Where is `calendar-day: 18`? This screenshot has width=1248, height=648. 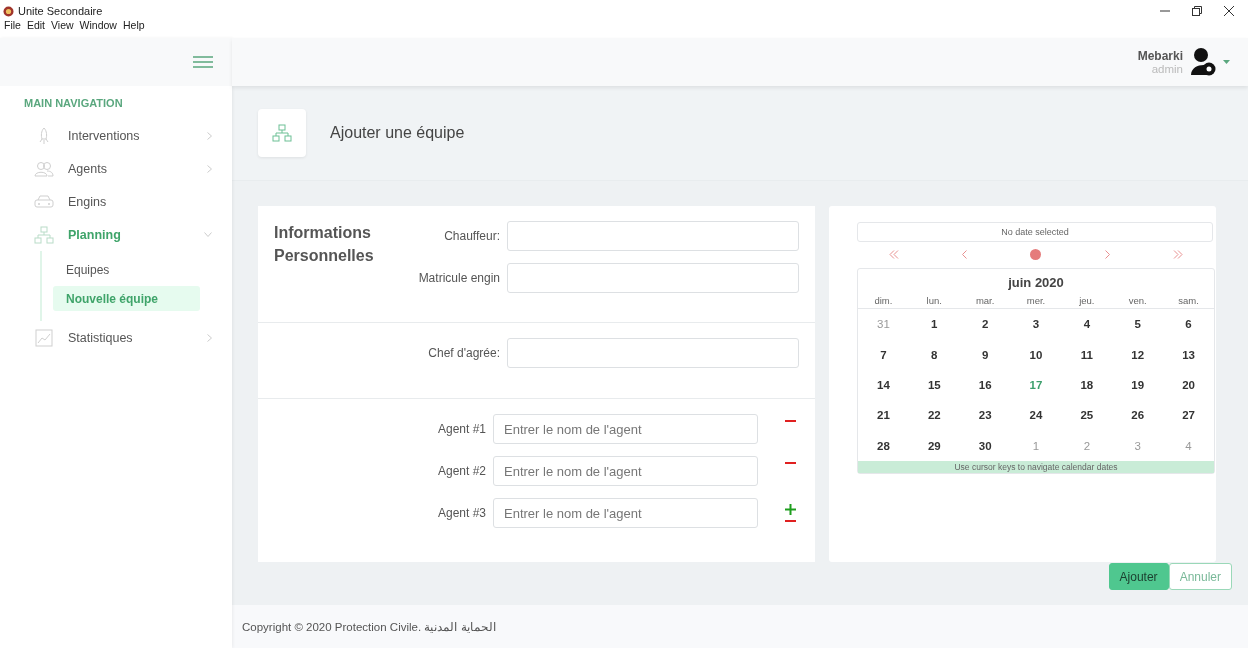
calendar-day: 18 is located at coordinates (1087, 384).